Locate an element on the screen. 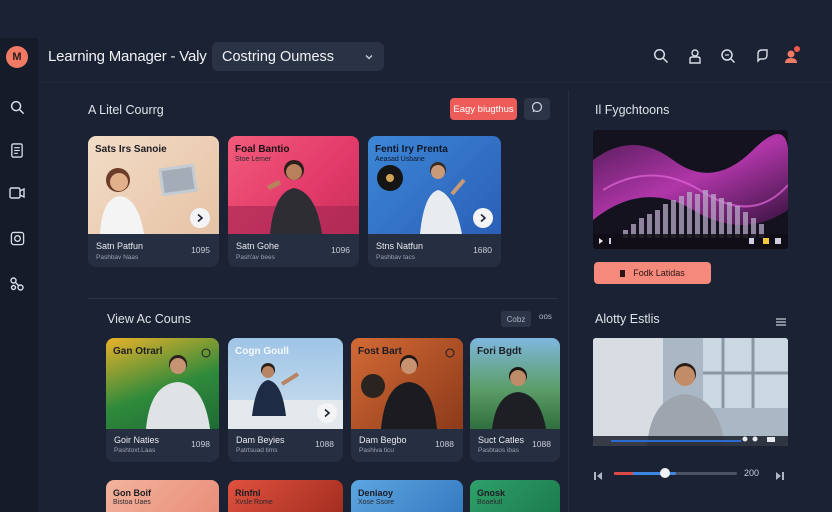 This screenshot has width=832, height=512. latest-courses-title: A Litel Courrg is located at coordinates (126, 110).